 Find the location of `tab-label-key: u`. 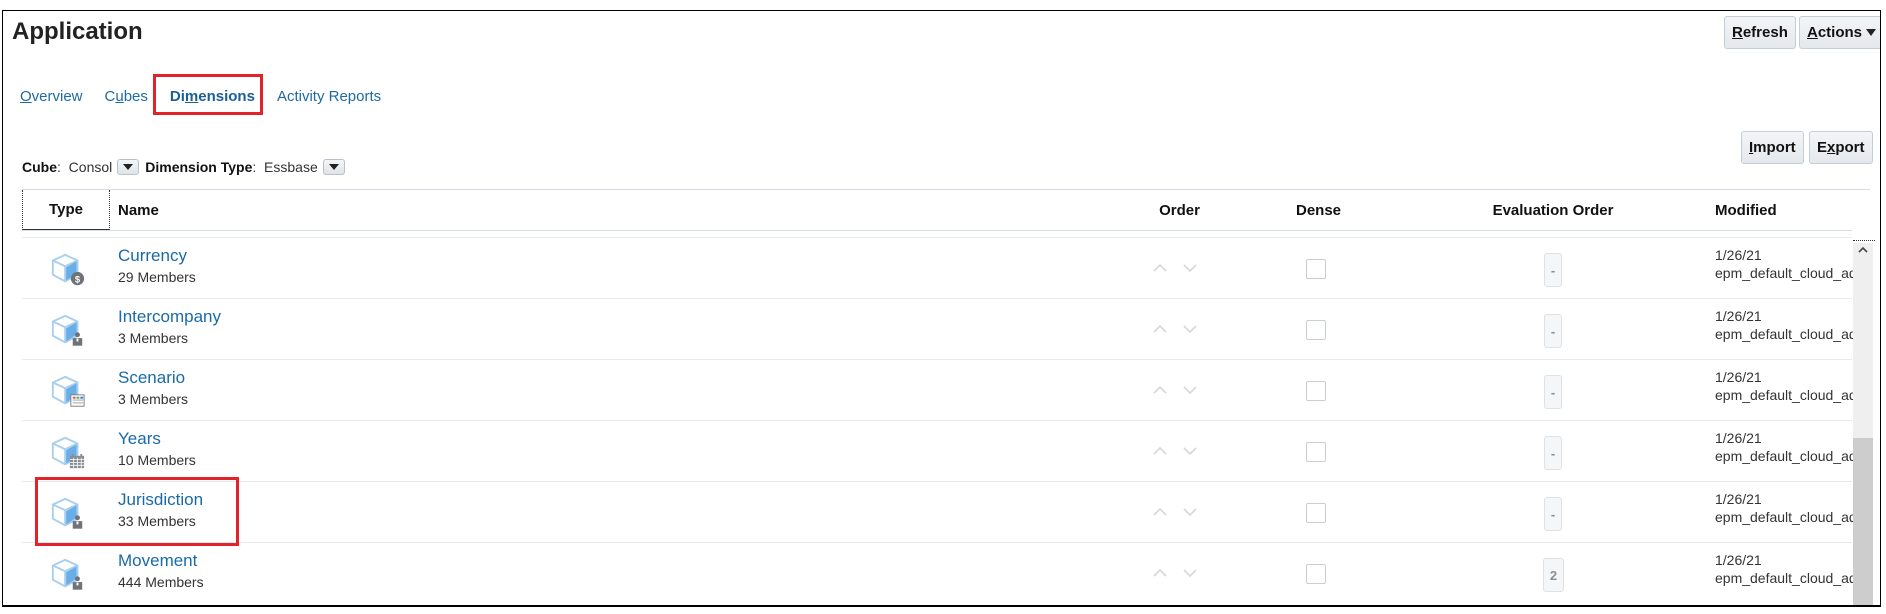

tab-label-key: u is located at coordinates (119, 96).